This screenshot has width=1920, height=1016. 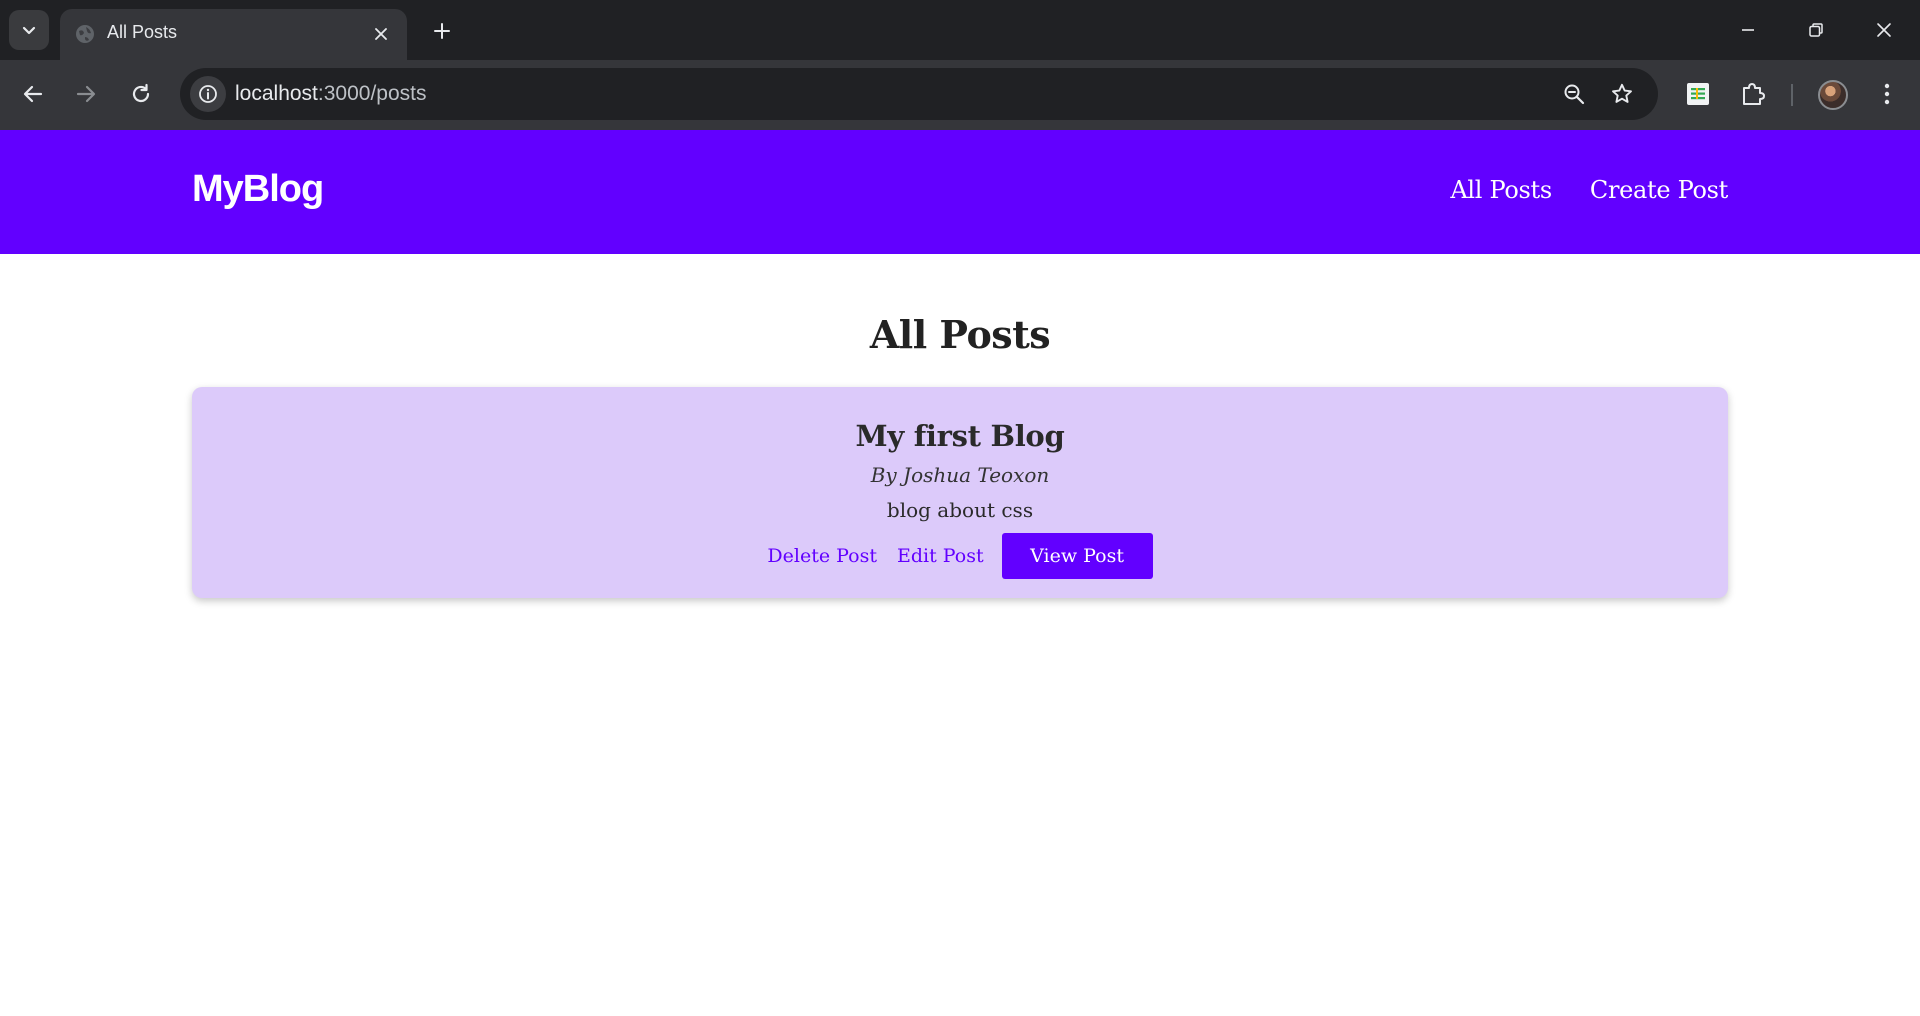 What do you see at coordinates (1077, 556) in the screenshot?
I see `view-post-button: View Post` at bounding box center [1077, 556].